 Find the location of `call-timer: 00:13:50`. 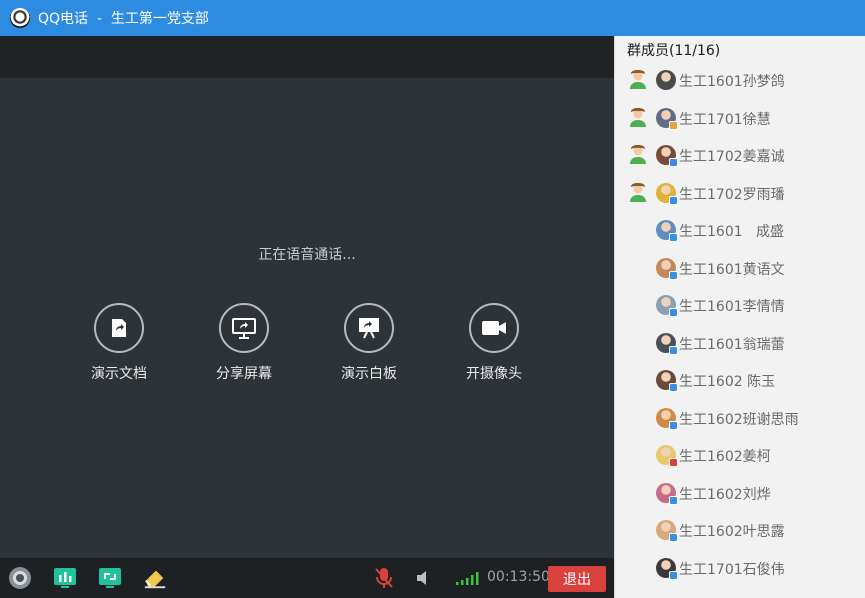

call-timer: 00:13:50 is located at coordinates (518, 577).